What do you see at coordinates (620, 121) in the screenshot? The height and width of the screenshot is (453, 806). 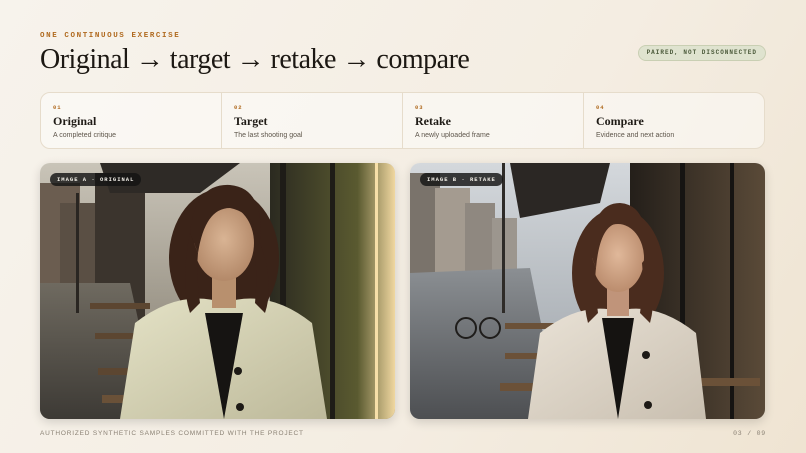 I see `step-title: Compare` at bounding box center [620, 121].